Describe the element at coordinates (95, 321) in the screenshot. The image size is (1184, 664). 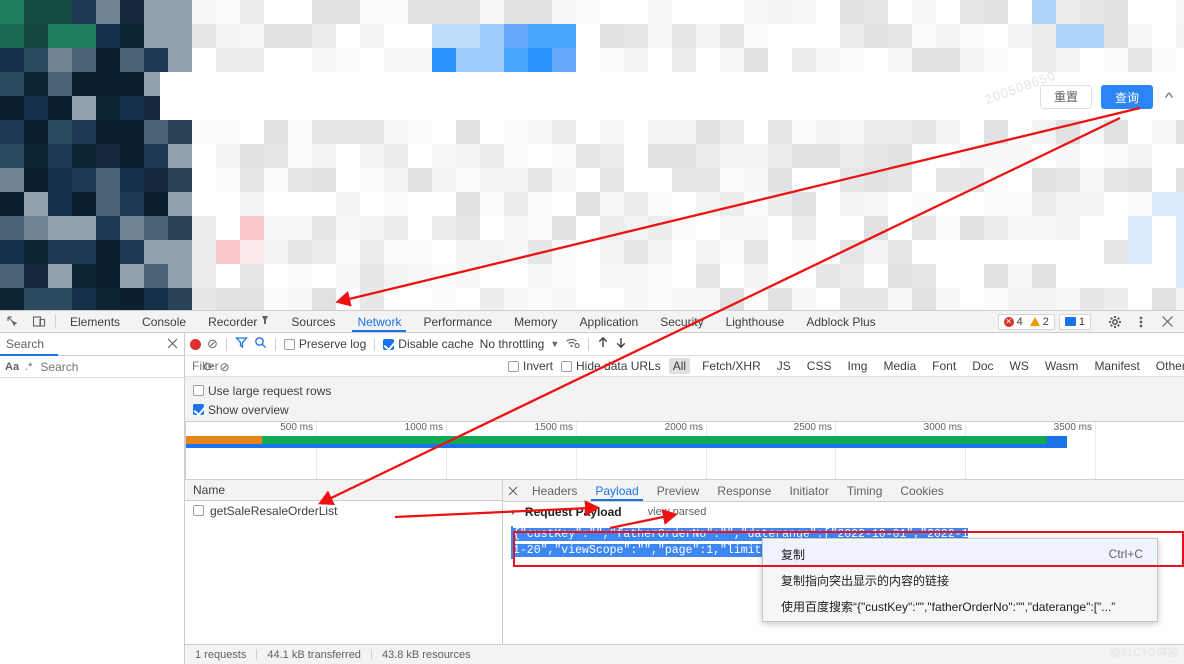
I see `tab-elements: Elements` at that location.